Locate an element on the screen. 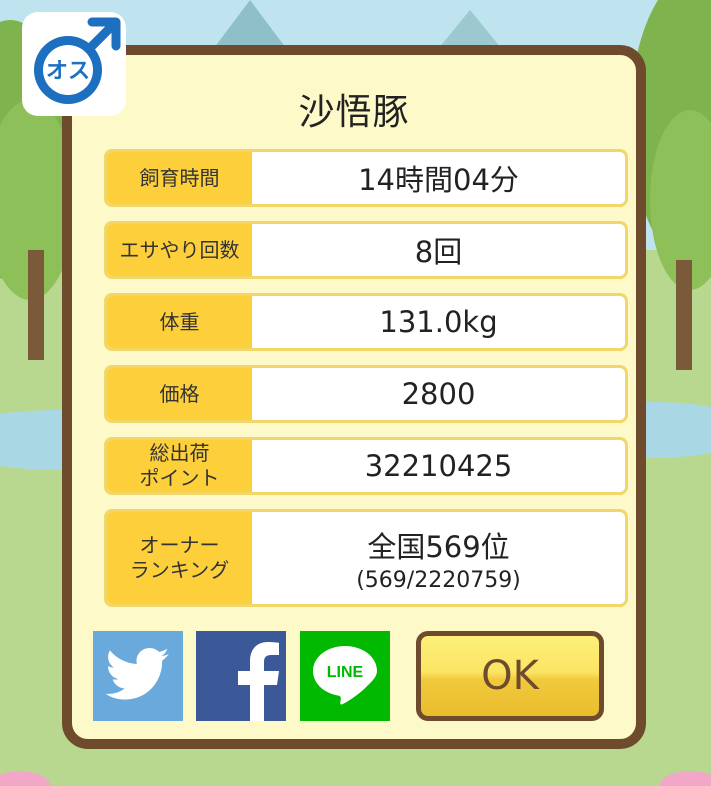 The width and height of the screenshot is (711, 786). info-row-owner-ranking: オーナー ランキング 全国569位 (569/2220759) is located at coordinates (366, 558).